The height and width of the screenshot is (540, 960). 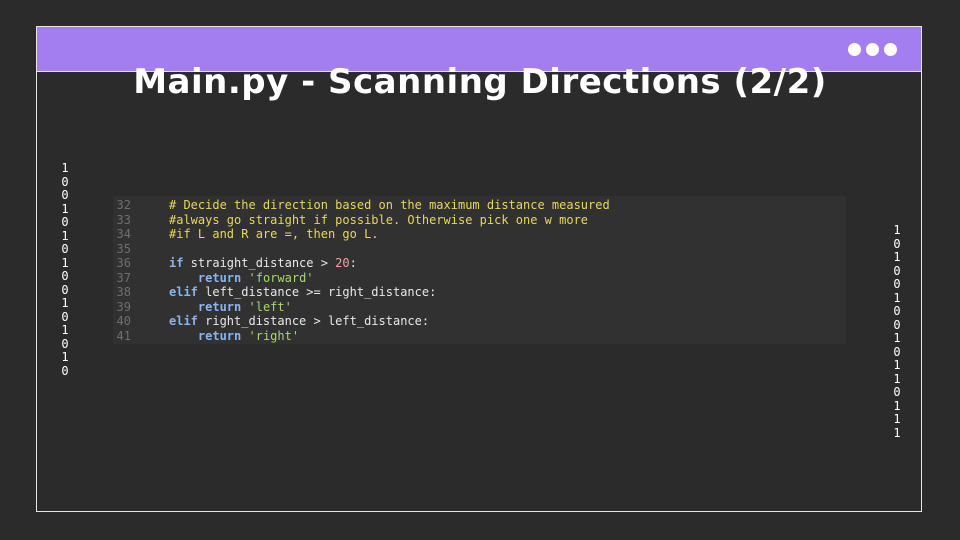 I want to click on line-number: 36, so click(x=123, y=263).